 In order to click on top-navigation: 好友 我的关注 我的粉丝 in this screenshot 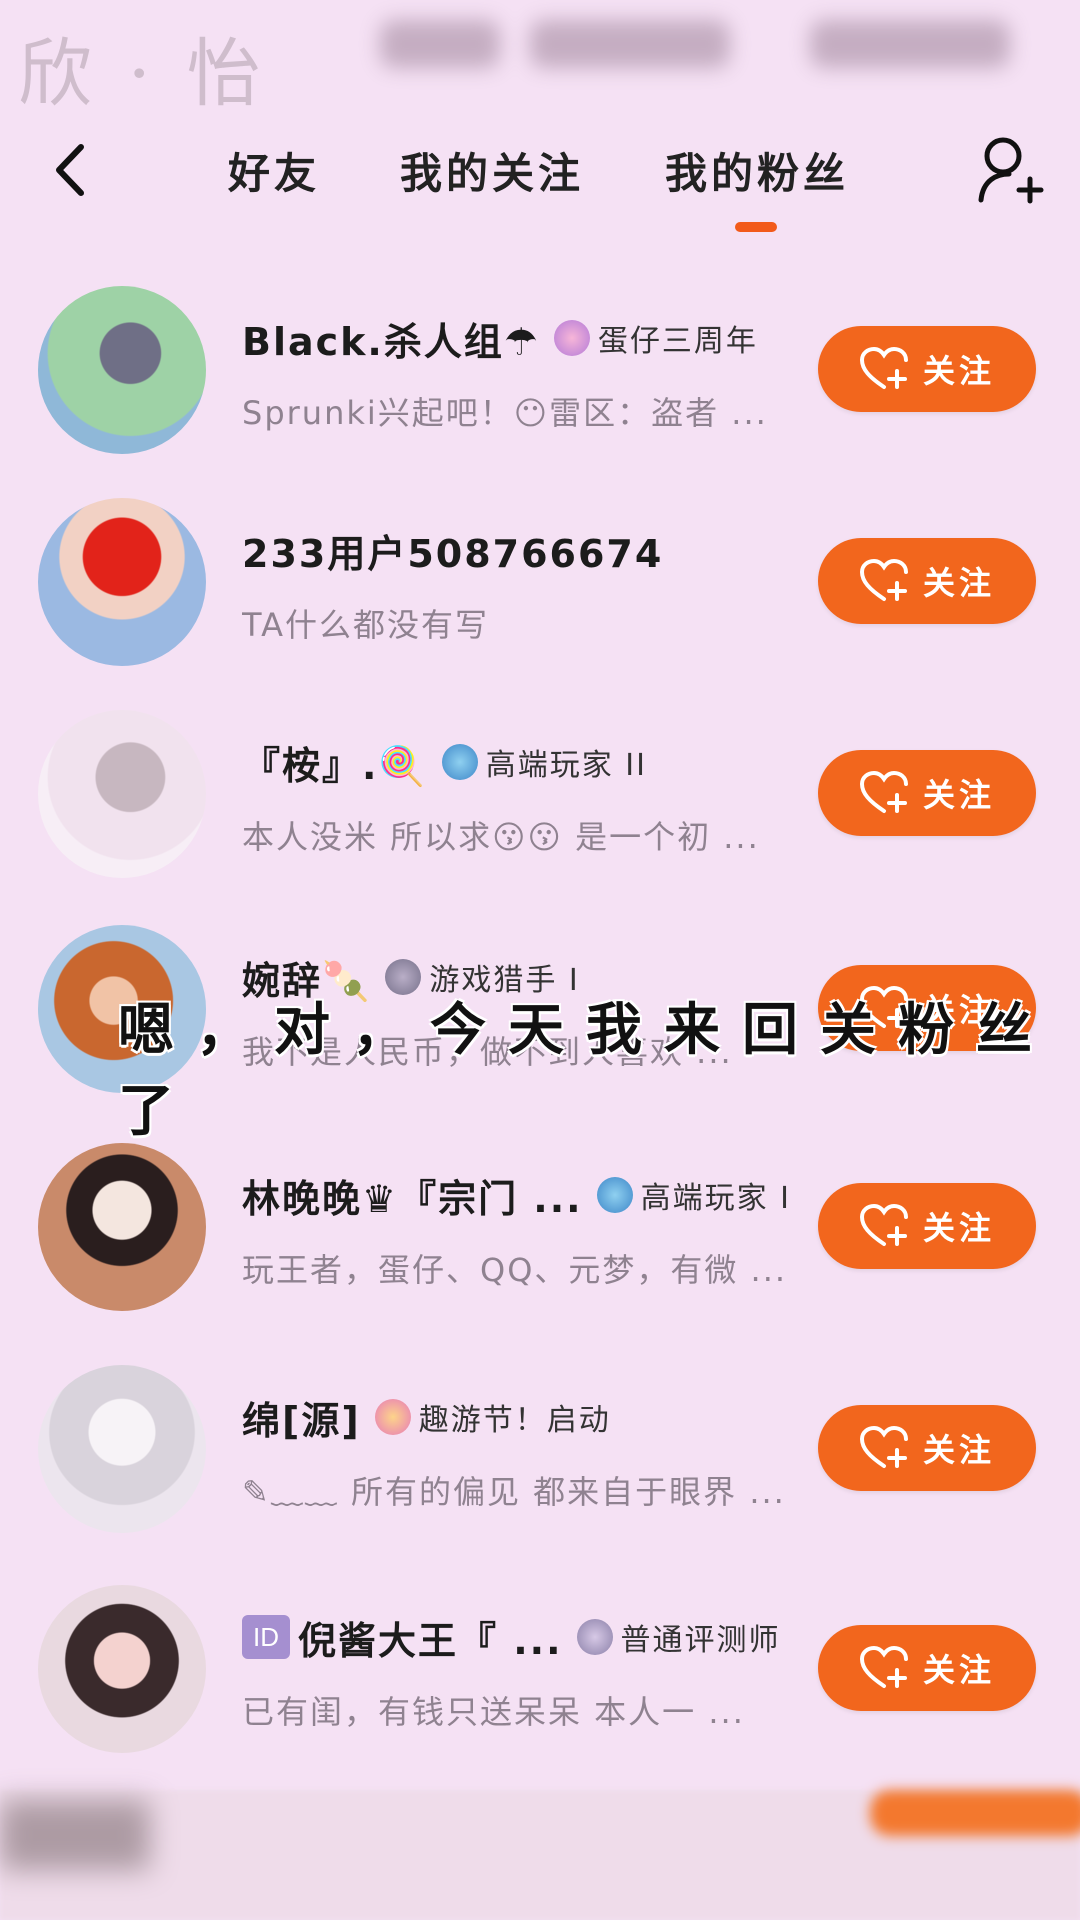, I will do `click(540, 175)`.